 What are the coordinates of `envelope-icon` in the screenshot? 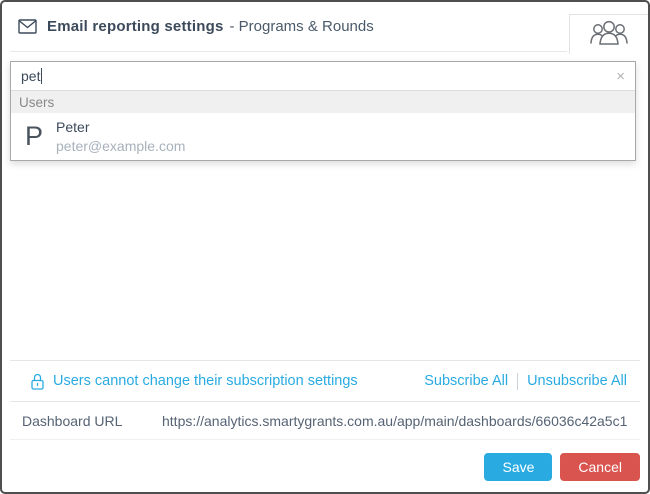 It's located at (27, 26).